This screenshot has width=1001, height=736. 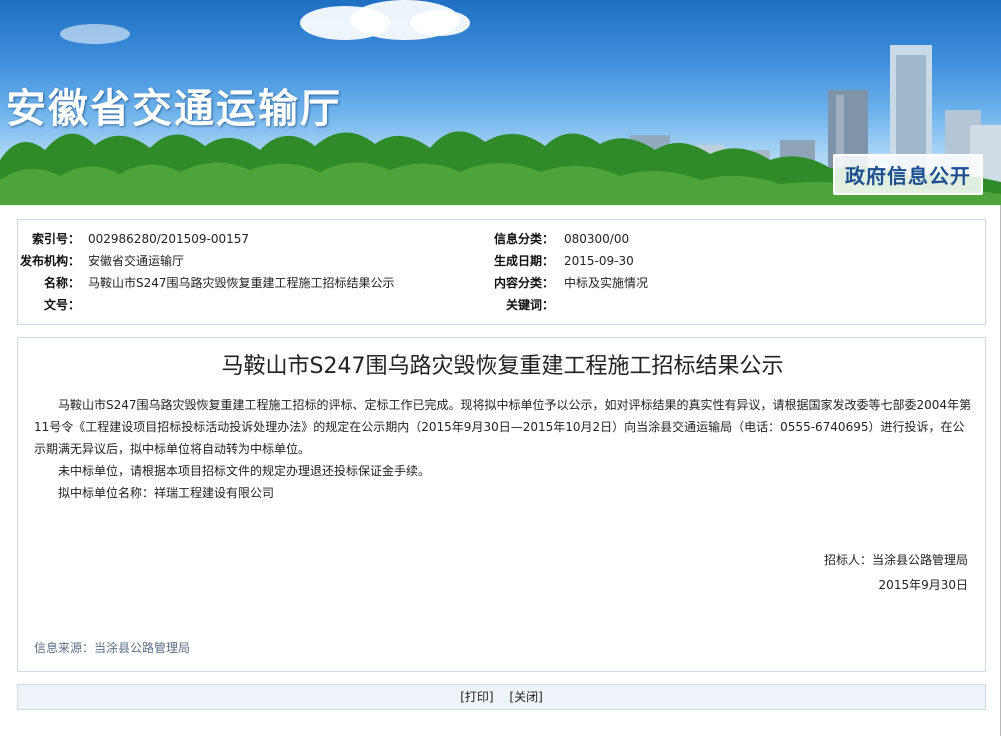 What do you see at coordinates (476, 697) in the screenshot?
I see `print-link: [打印]` at bounding box center [476, 697].